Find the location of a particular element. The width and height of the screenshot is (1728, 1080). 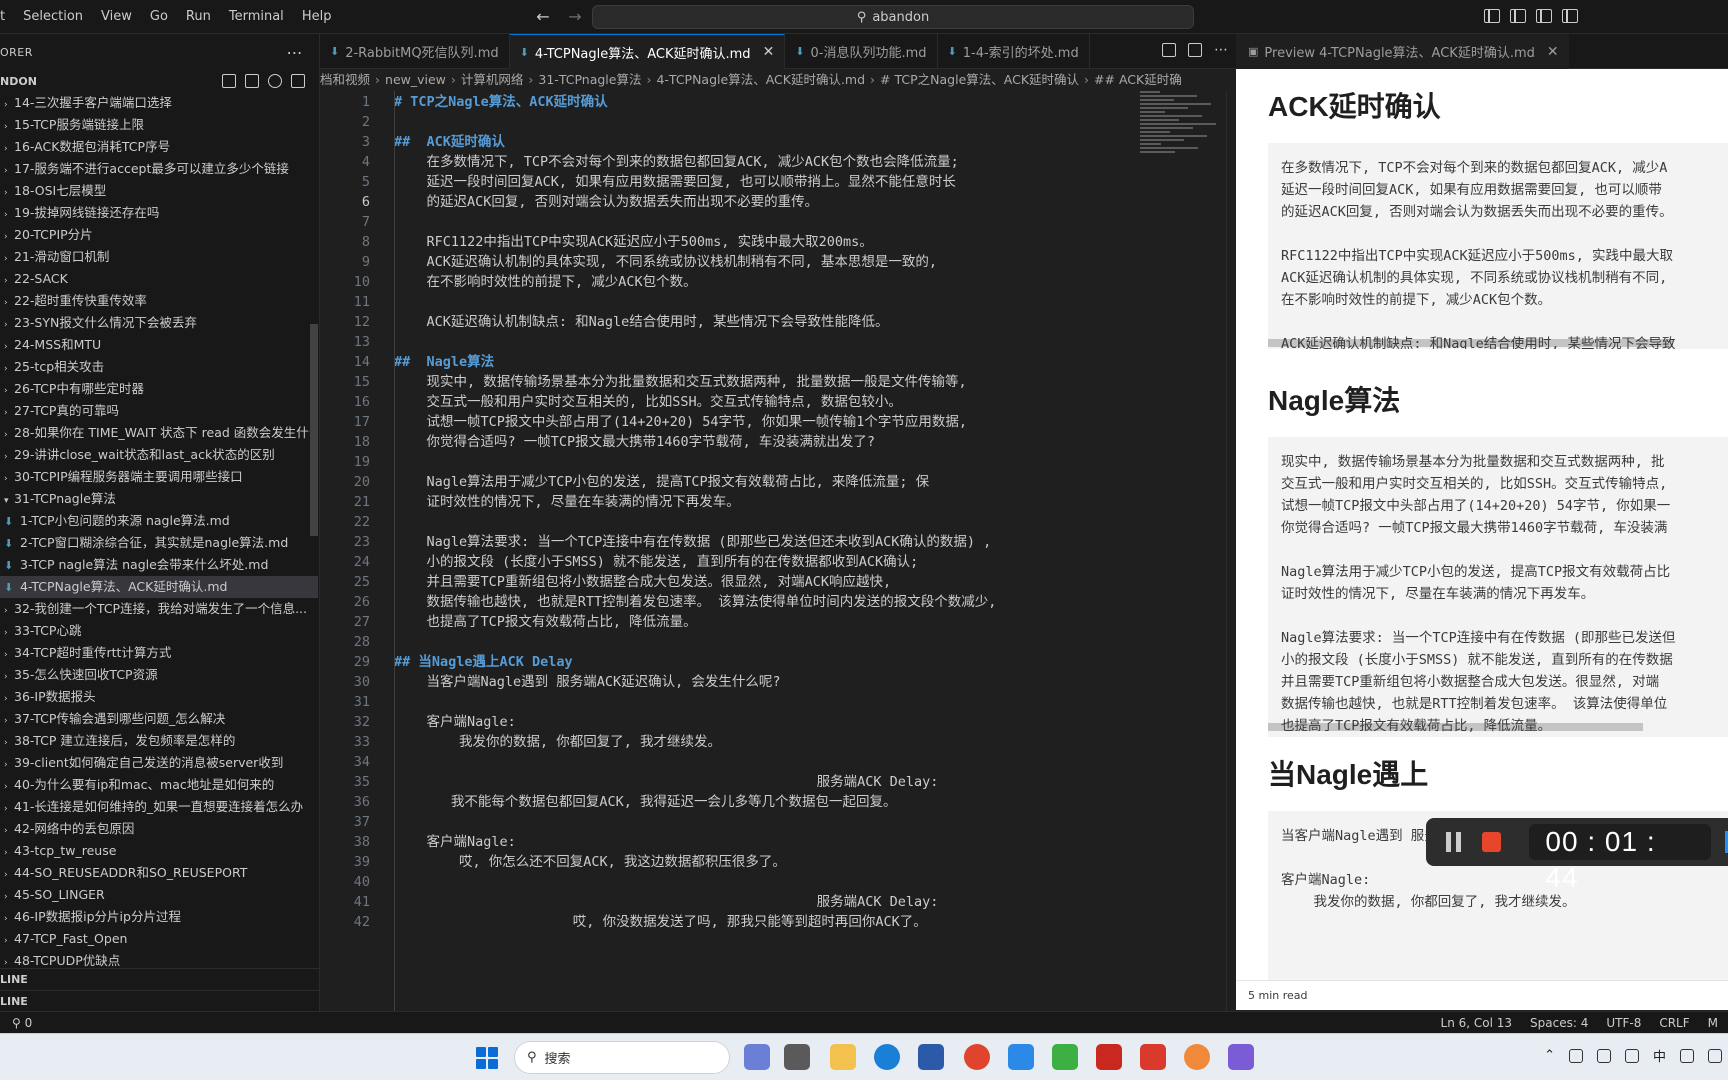

menu-go: Go is located at coordinates (159, 17).